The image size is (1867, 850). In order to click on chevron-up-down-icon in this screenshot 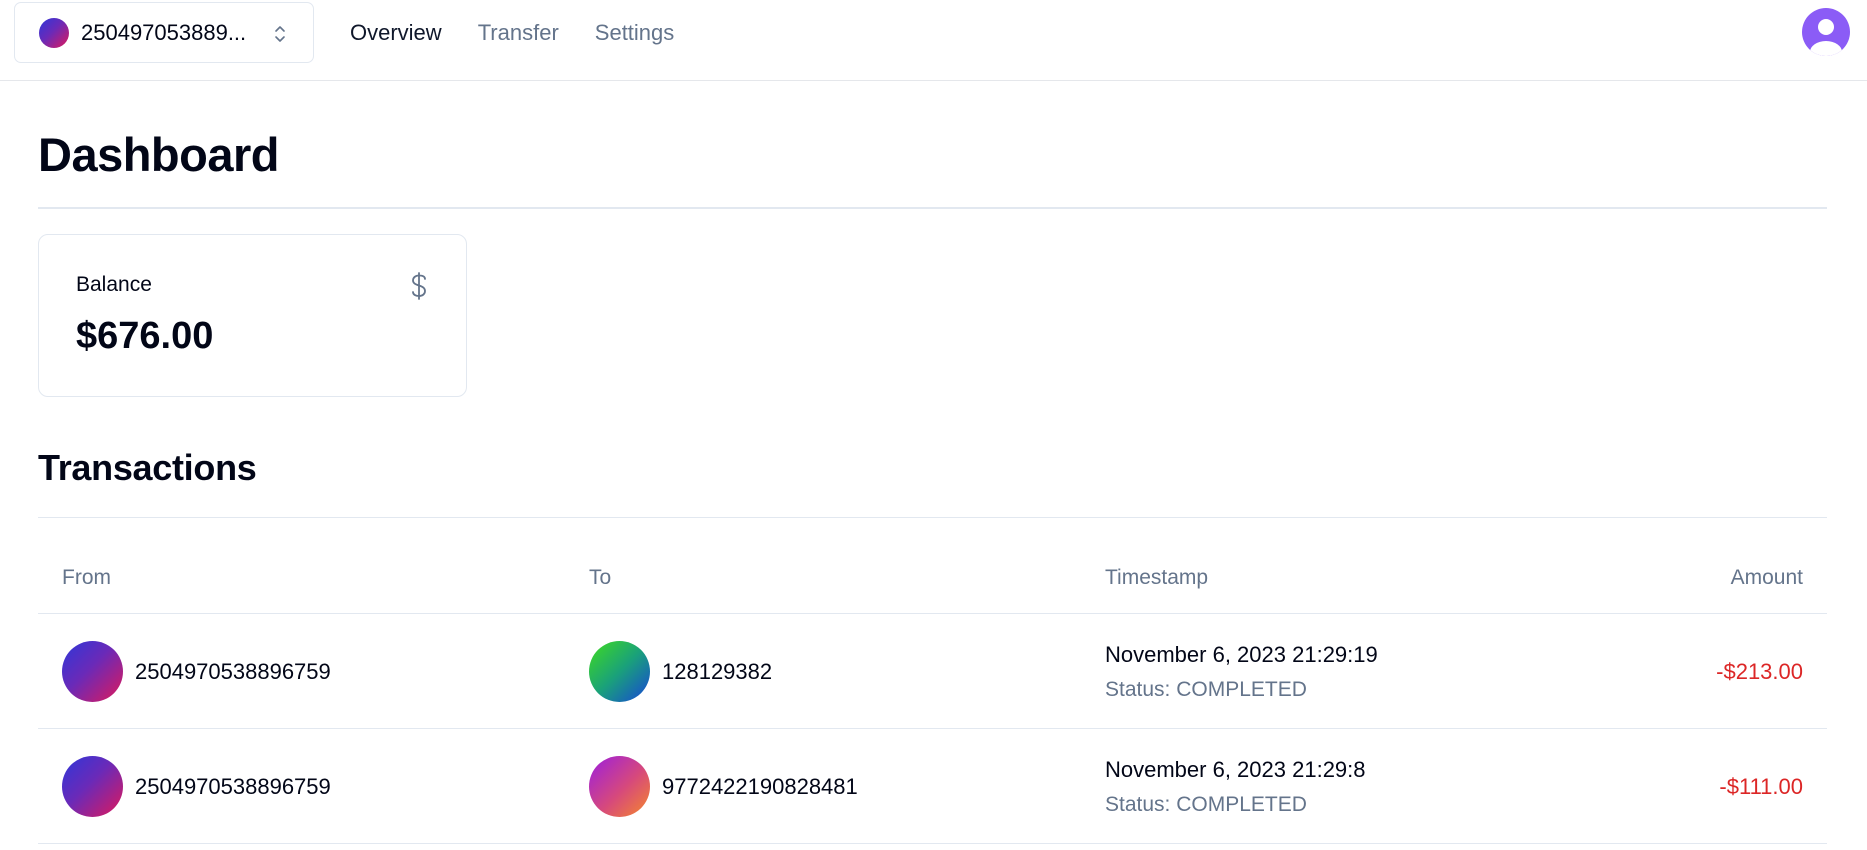, I will do `click(280, 34)`.